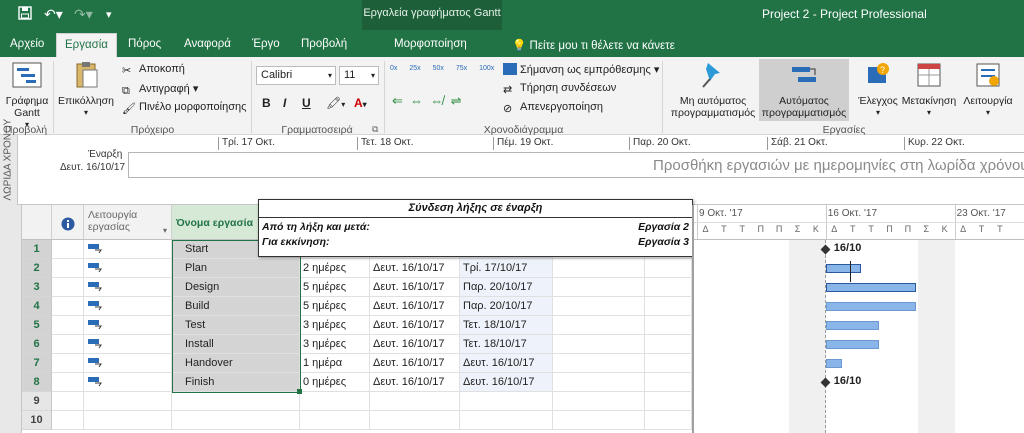  What do you see at coordinates (236, 363) in the screenshot?
I see `task-name-cell: Handover` at bounding box center [236, 363].